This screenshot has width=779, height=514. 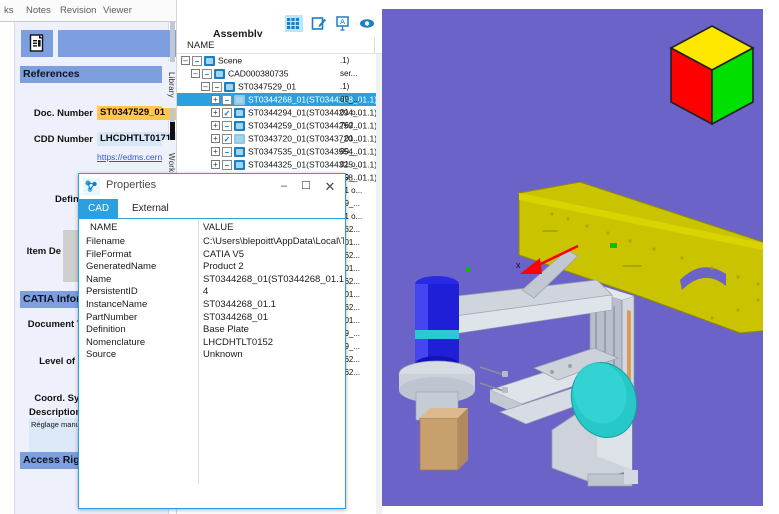 I want to click on dialog-tabs: CAD External, so click(x=212, y=209).